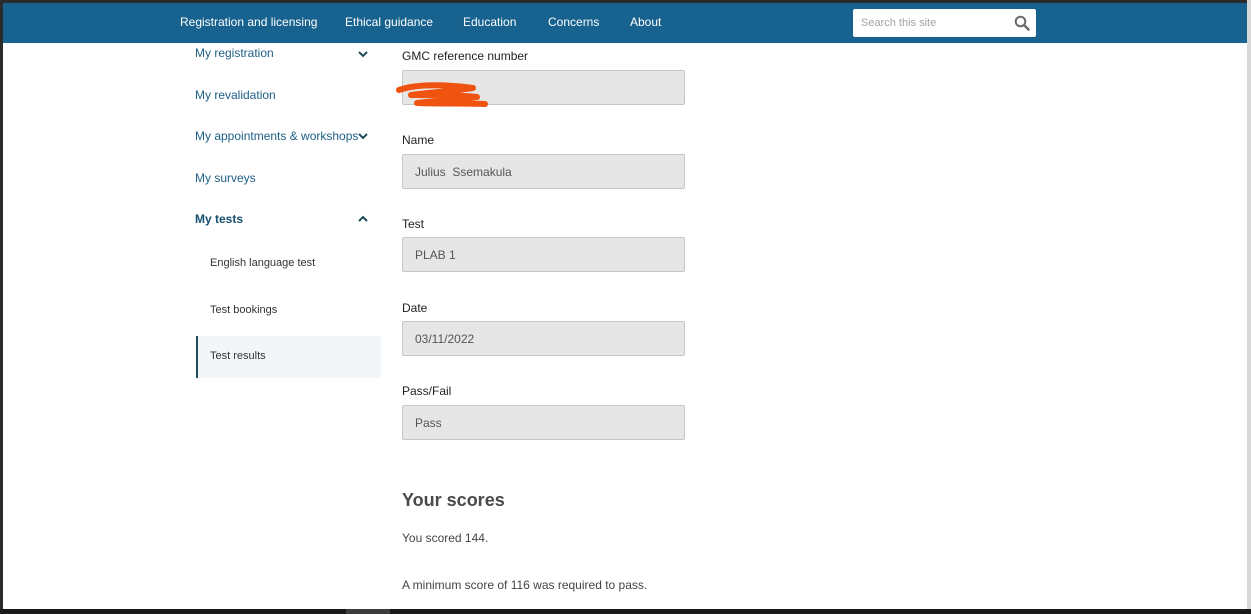 Image resolution: width=1251 pixels, height=614 pixels. Describe the element at coordinates (539, 422) in the screenshot. I see `pass-fail-field` at that location.